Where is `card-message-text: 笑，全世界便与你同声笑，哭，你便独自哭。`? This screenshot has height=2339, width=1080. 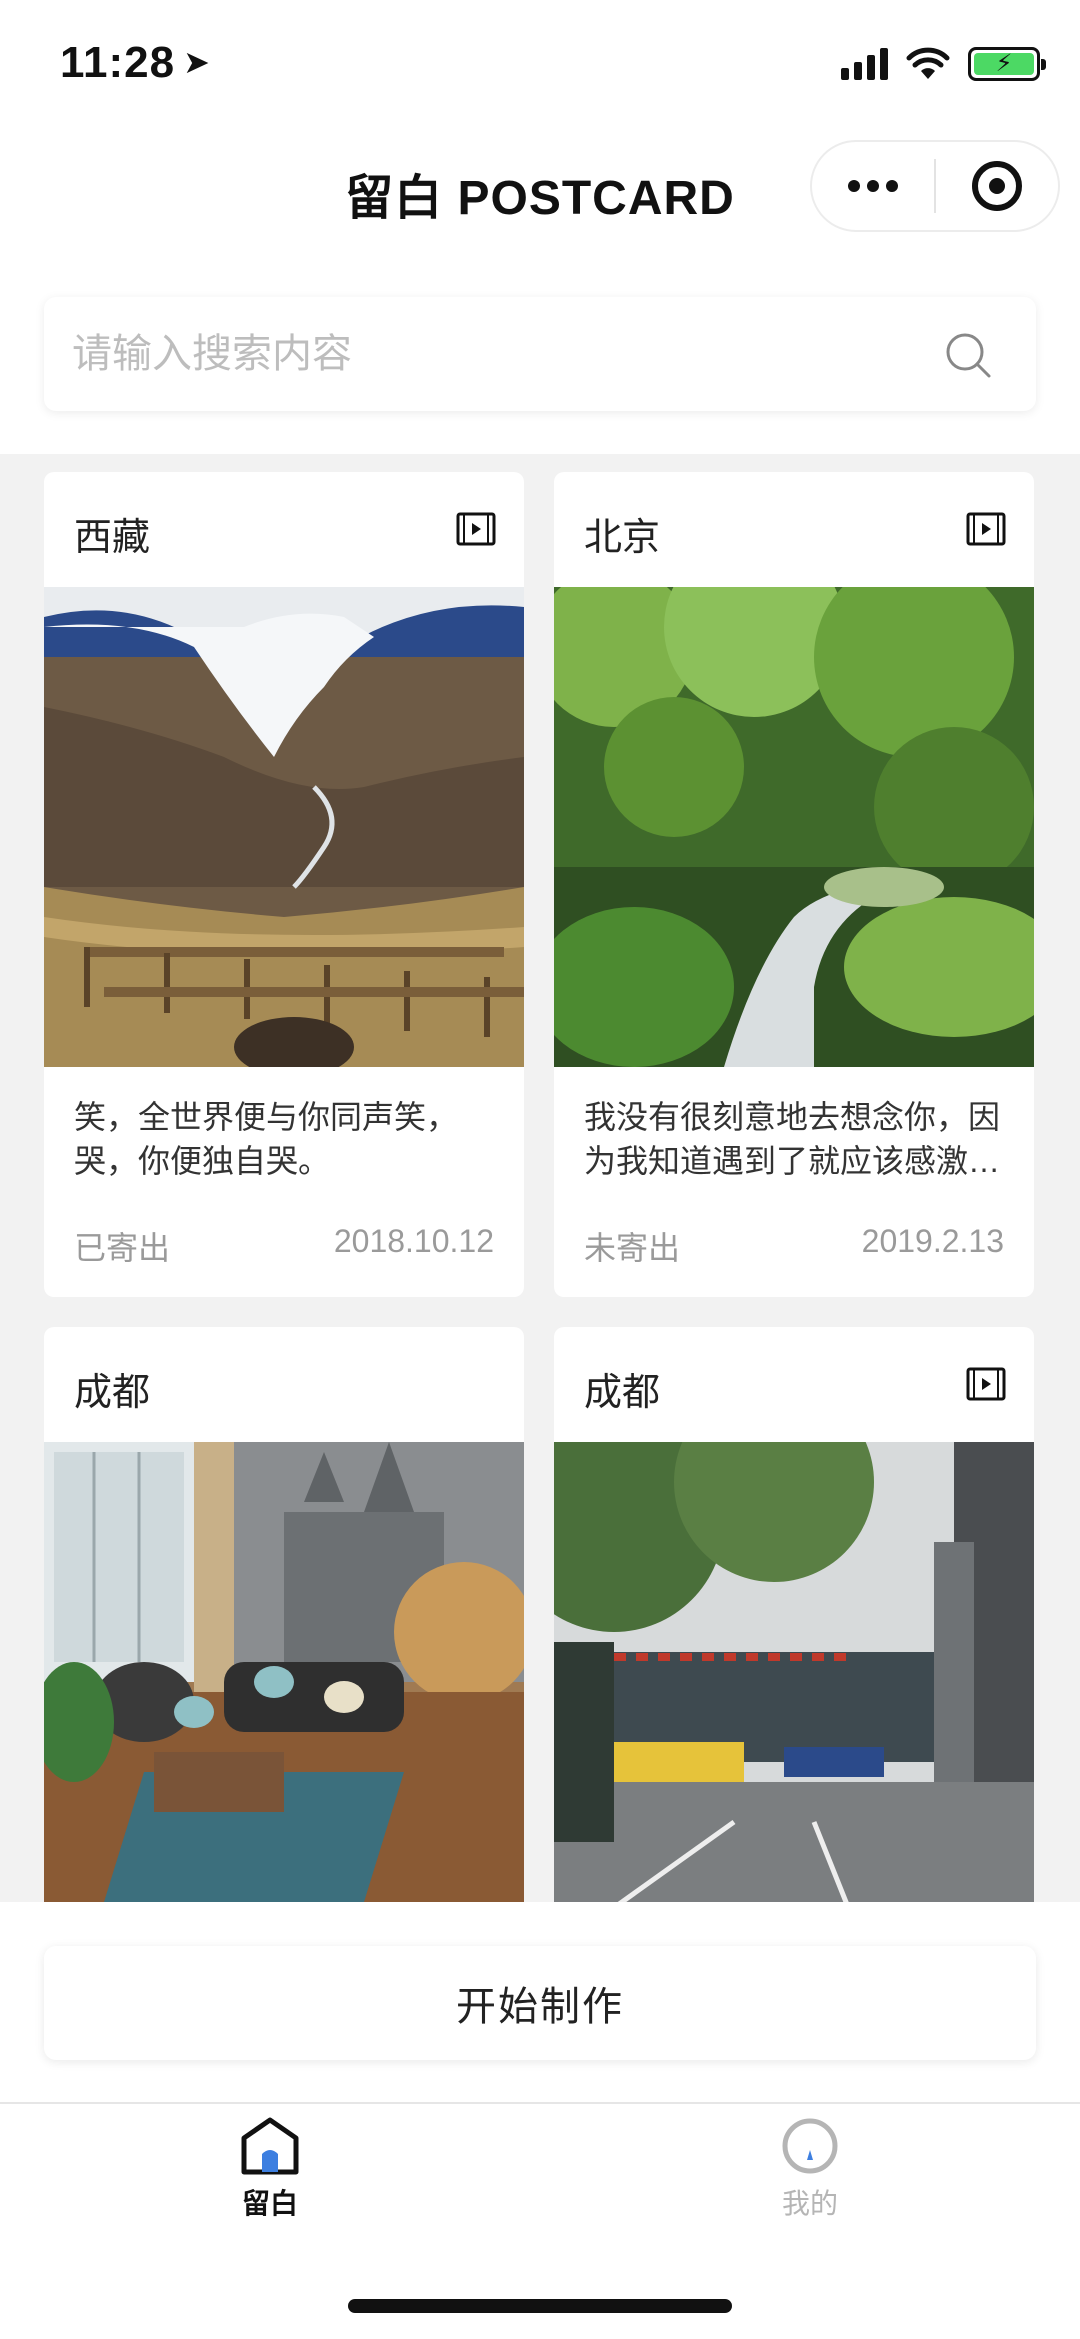
card-message-text: 笑，全世界便与你同声笑，哭，你便独自哭。 is located at coordinates (266, 1139).